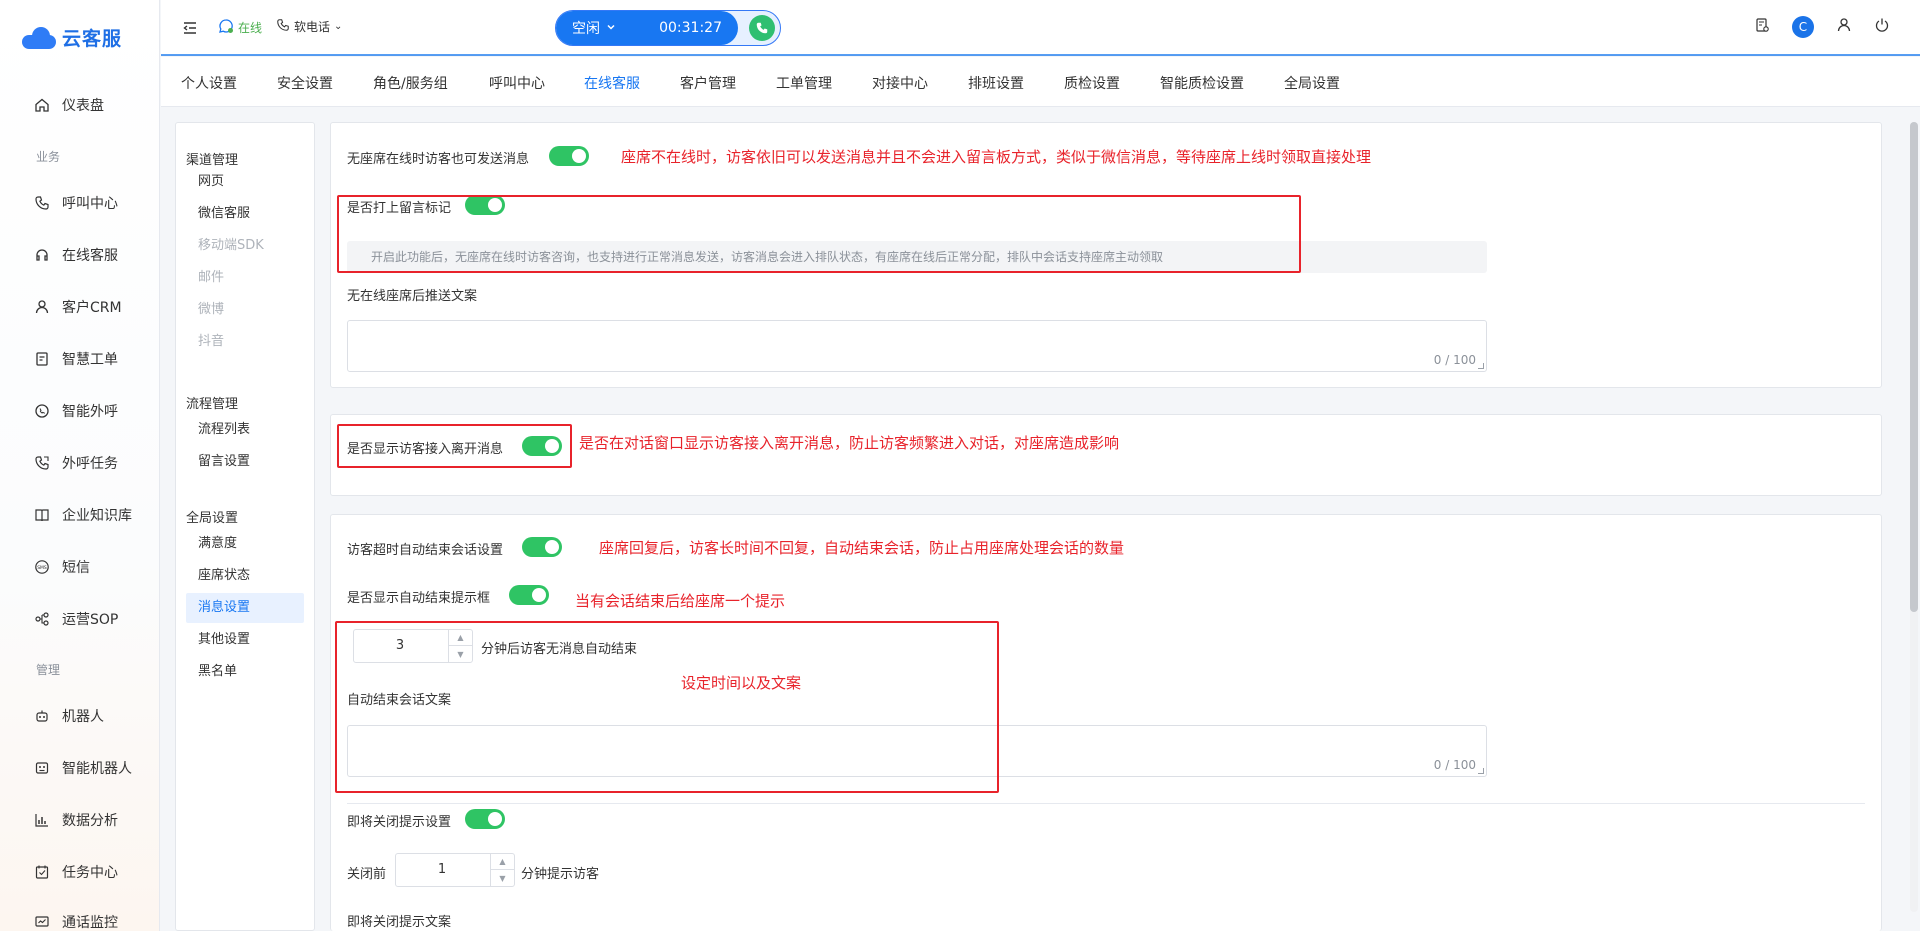  What do you see at coordinates (680, 601) in the screenshot?
I see `annotation-end-tip: 当有会话结束后给座席一个提示` at bounding box center [680, 601].